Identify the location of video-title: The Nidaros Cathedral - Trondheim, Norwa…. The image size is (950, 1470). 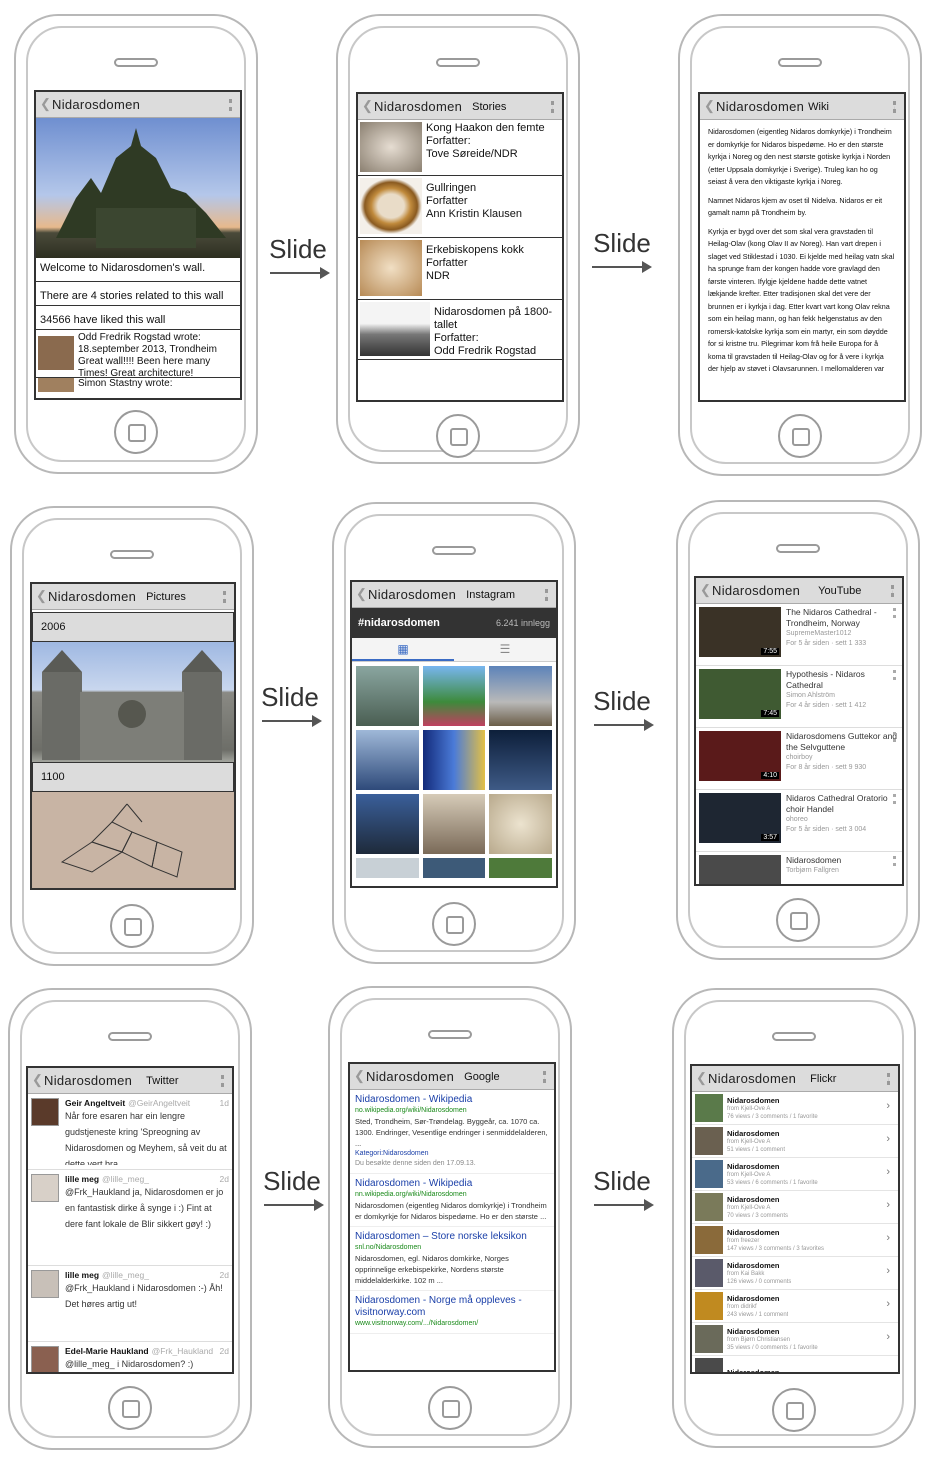
(831, 617).